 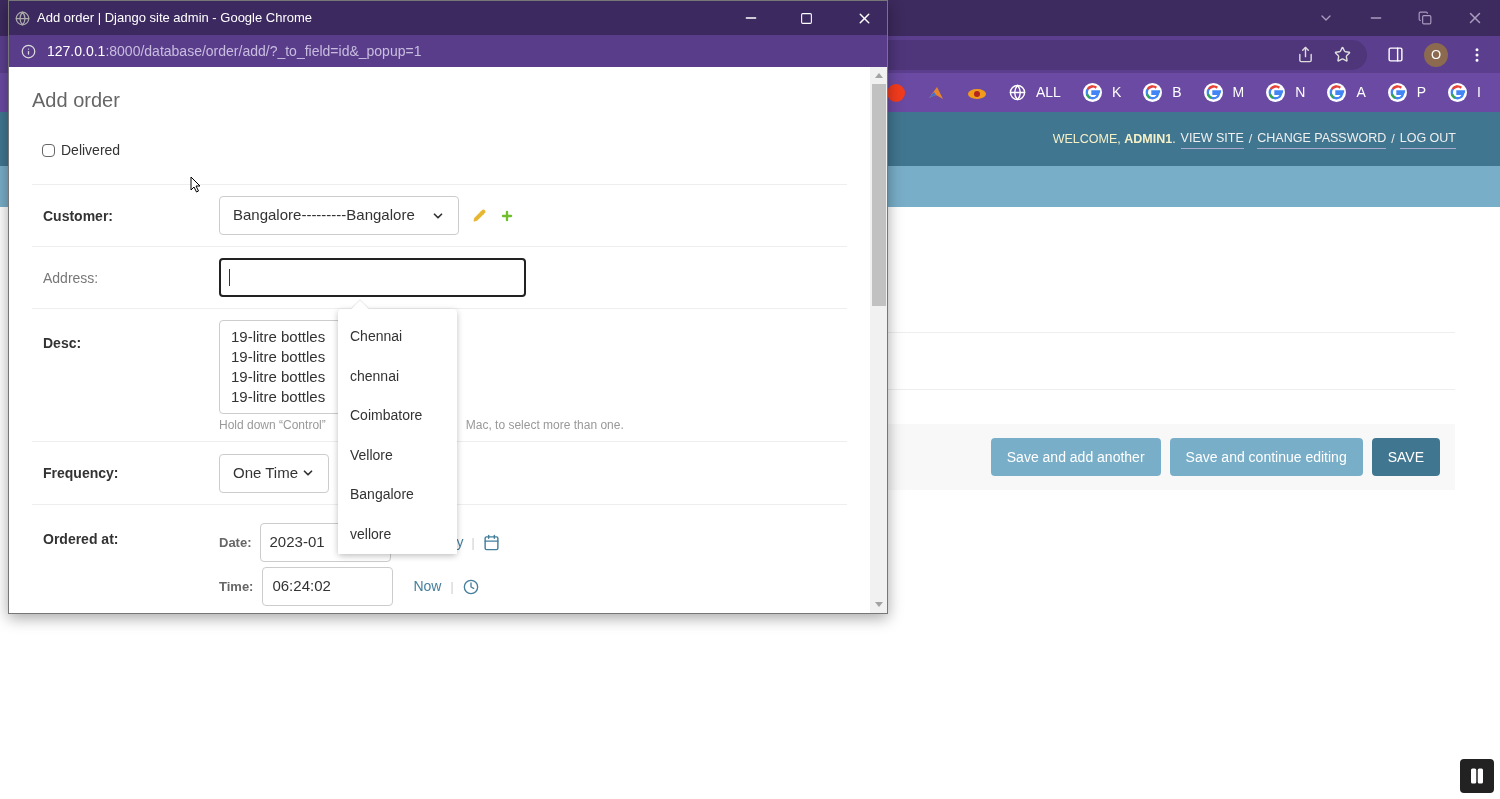 I want to click on help-text: Hold down “Control”, so click(x=272, y=425).